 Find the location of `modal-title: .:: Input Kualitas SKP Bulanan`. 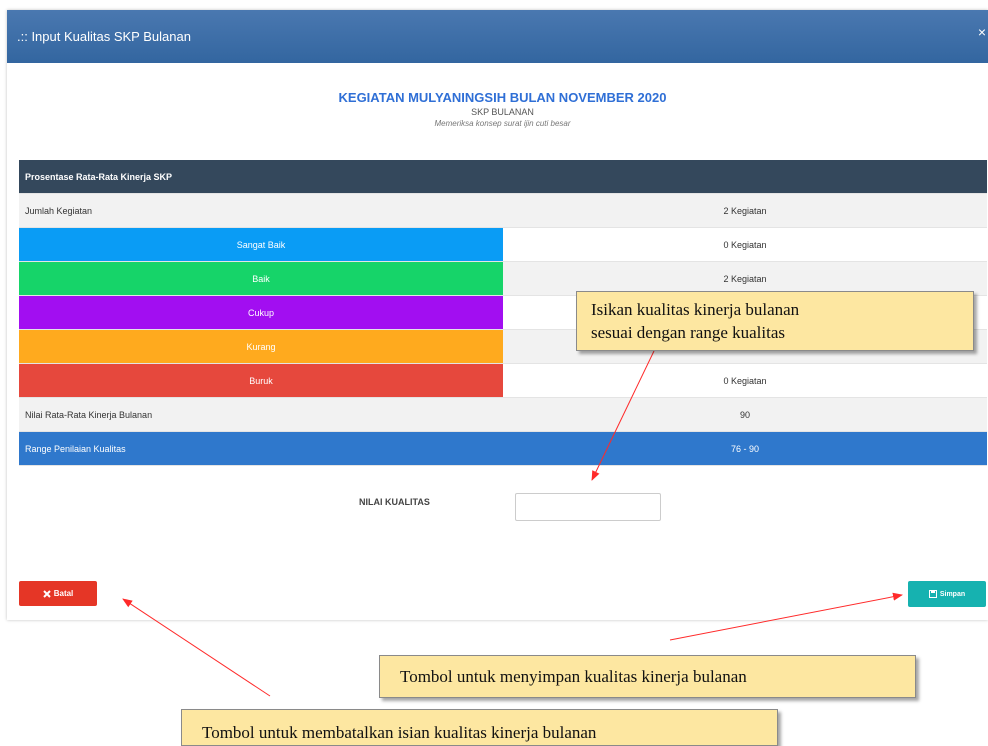

modal-title: .:: Input Kualitas SKP Bulanan is located at coordinates (104, 36).